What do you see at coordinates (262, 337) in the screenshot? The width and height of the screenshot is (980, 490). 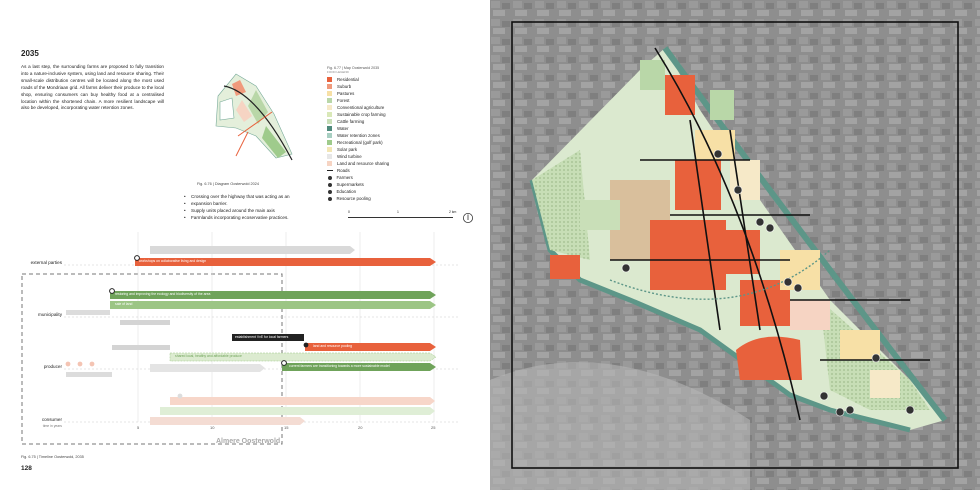 I see `bar-label: establishment VvE for local farmers` at bounding box center [262, 337].